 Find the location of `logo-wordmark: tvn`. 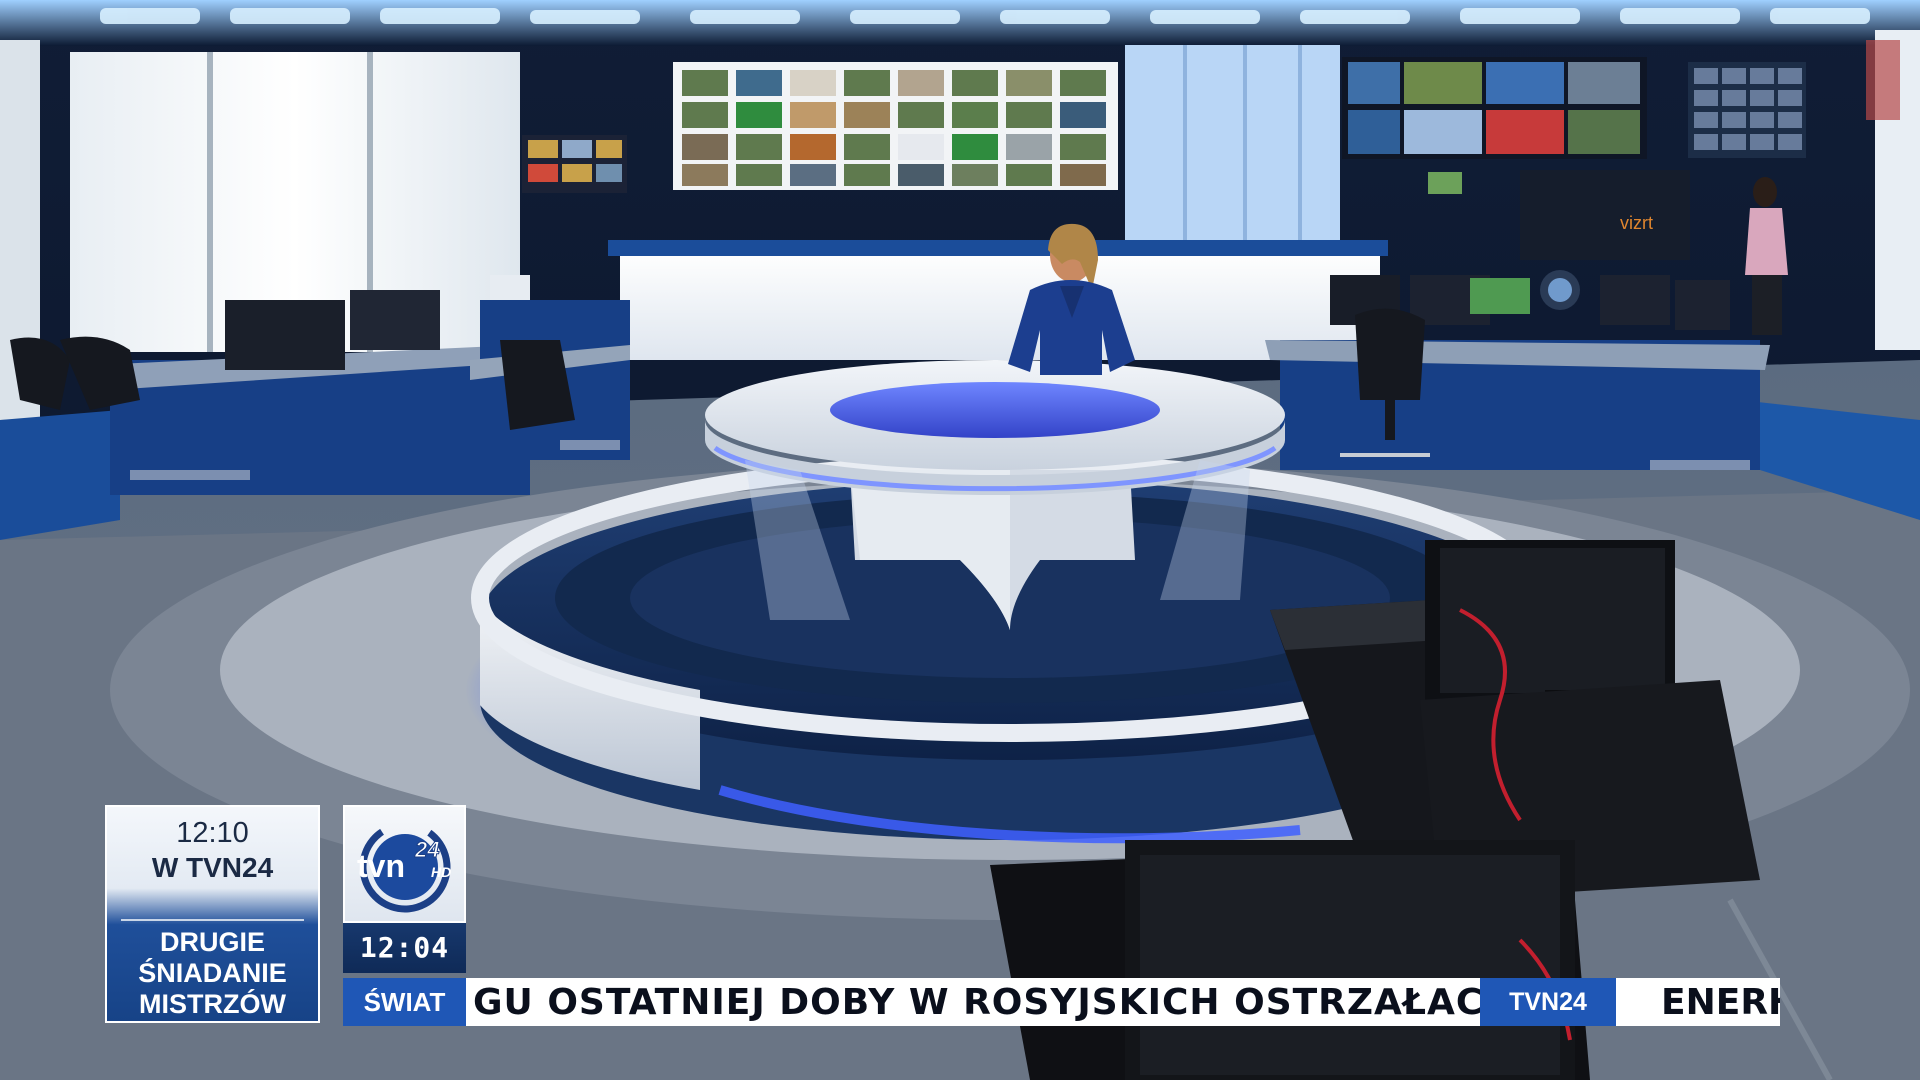

logo-wordmark: tvn is located at coordinates (381, 866).